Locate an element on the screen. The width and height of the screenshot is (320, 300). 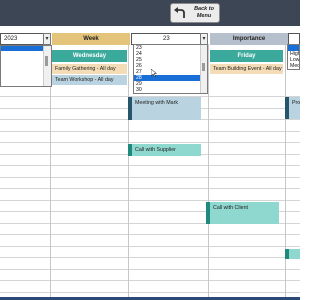
importance-dropdown-list: High Low Med is located at coordinates (293, 57).